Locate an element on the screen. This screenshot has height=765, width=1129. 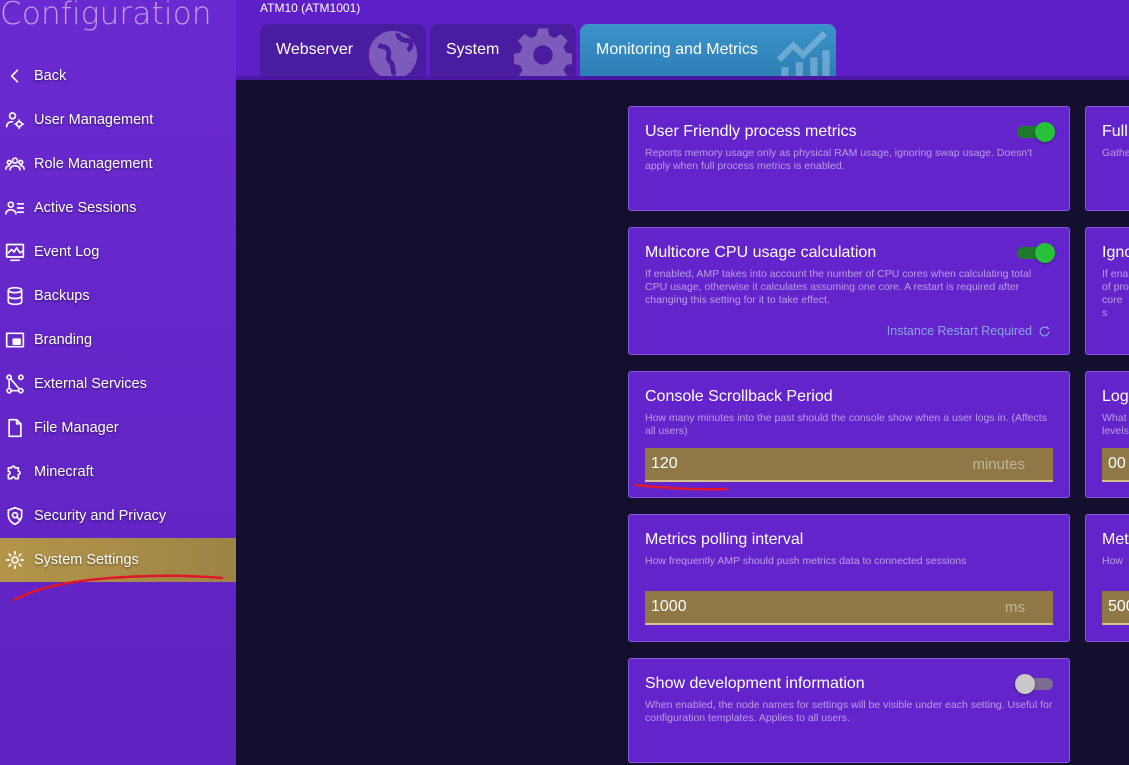
sidebar-item-label: Backups is located at coordinates (62, 296).